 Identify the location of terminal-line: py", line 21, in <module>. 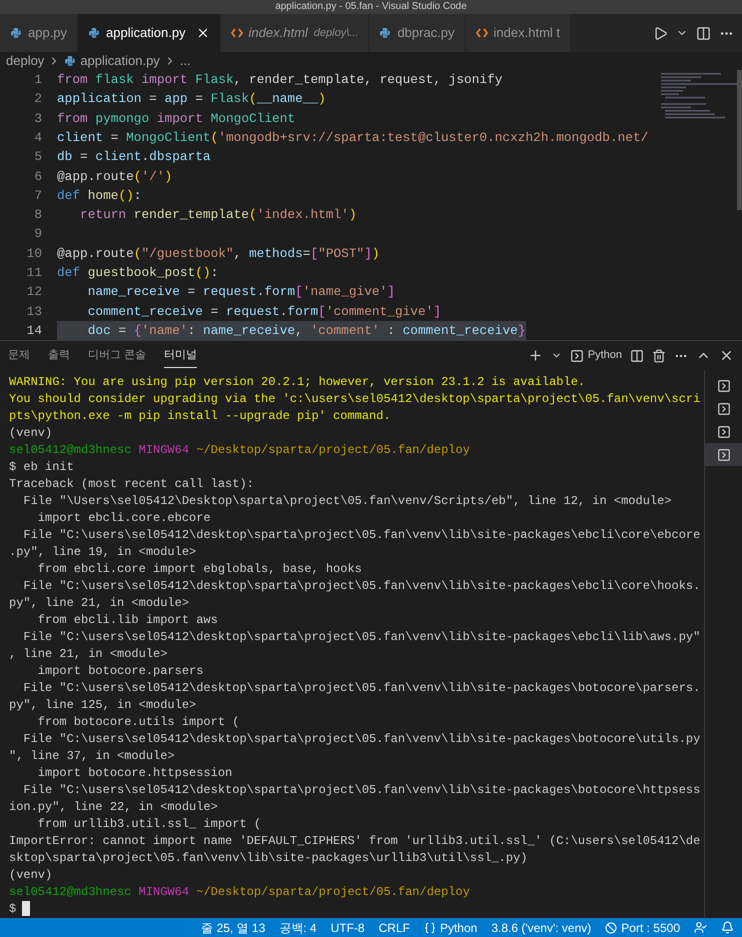
(99, 603).